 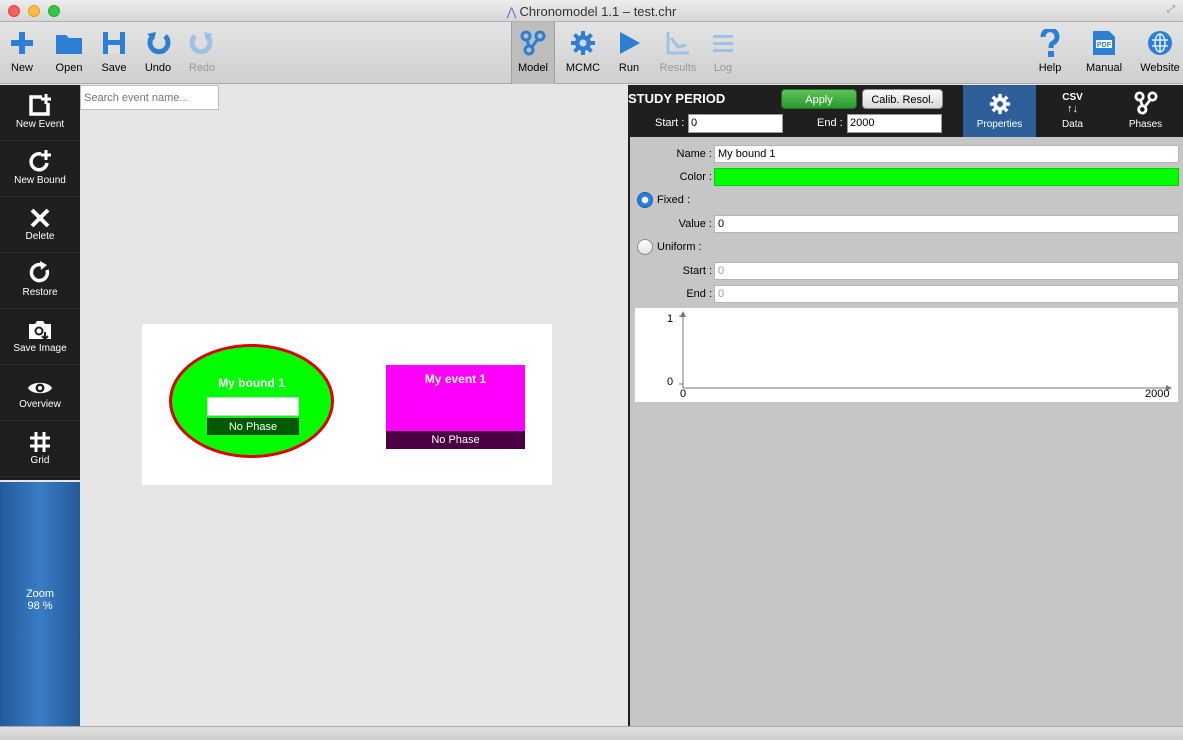 I want to click on plot-axes, so click(x=925, y=351).